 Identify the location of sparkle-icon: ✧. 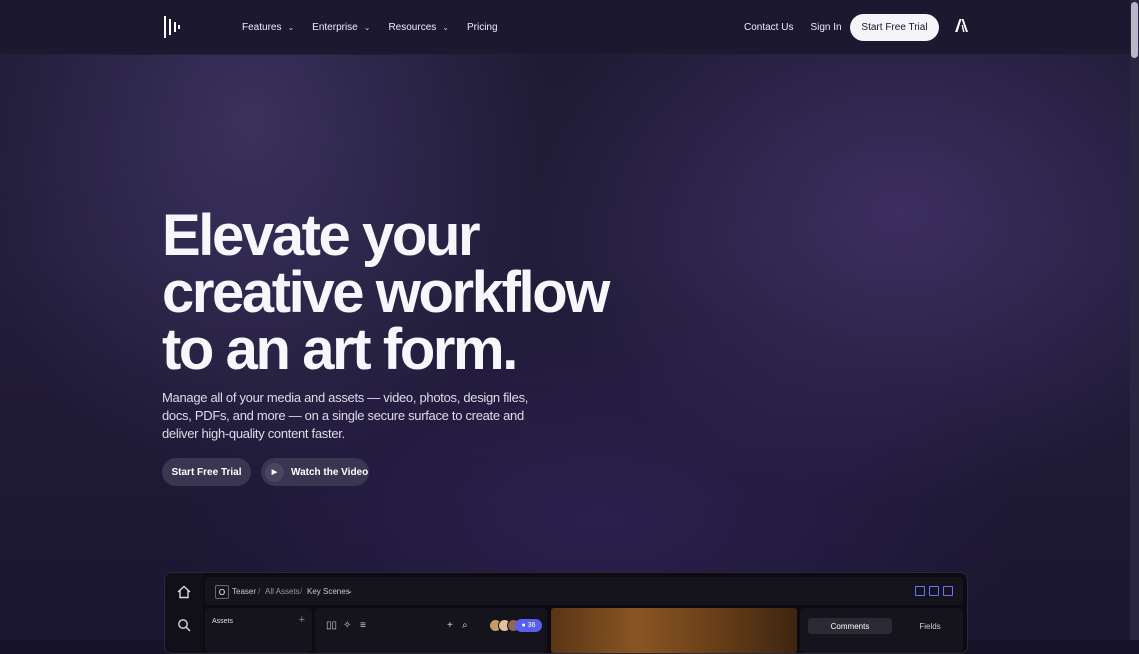
(347, 625).